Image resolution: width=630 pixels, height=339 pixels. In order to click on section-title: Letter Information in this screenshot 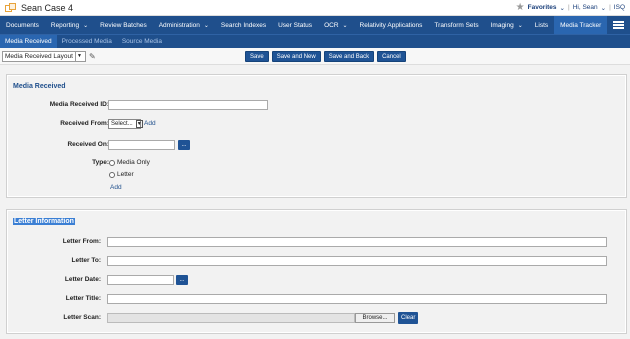, I will do `click(44, 221)`.